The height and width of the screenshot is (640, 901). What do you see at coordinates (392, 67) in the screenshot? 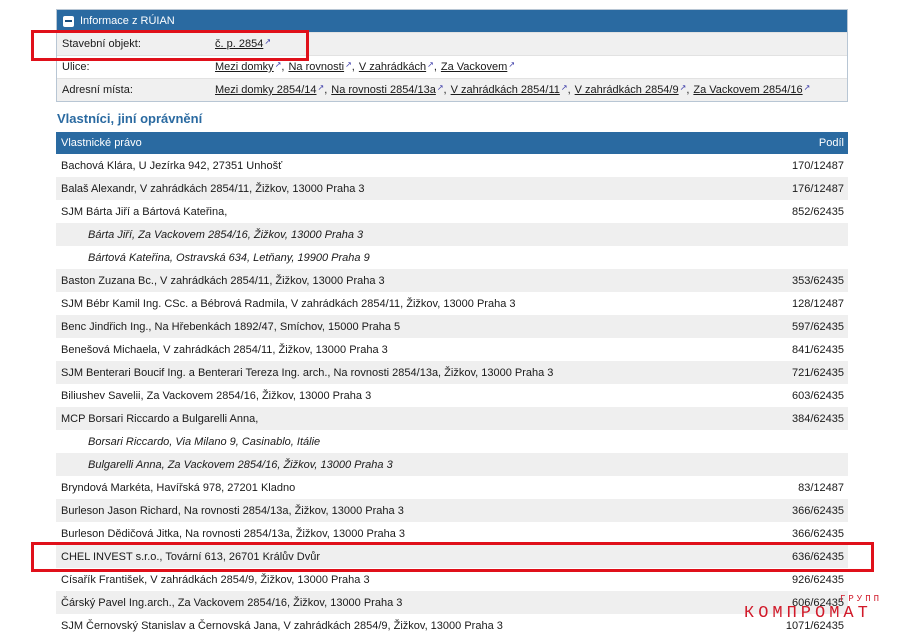
I see `street-link: V zahrádkách` at bounding box center [392, 67].